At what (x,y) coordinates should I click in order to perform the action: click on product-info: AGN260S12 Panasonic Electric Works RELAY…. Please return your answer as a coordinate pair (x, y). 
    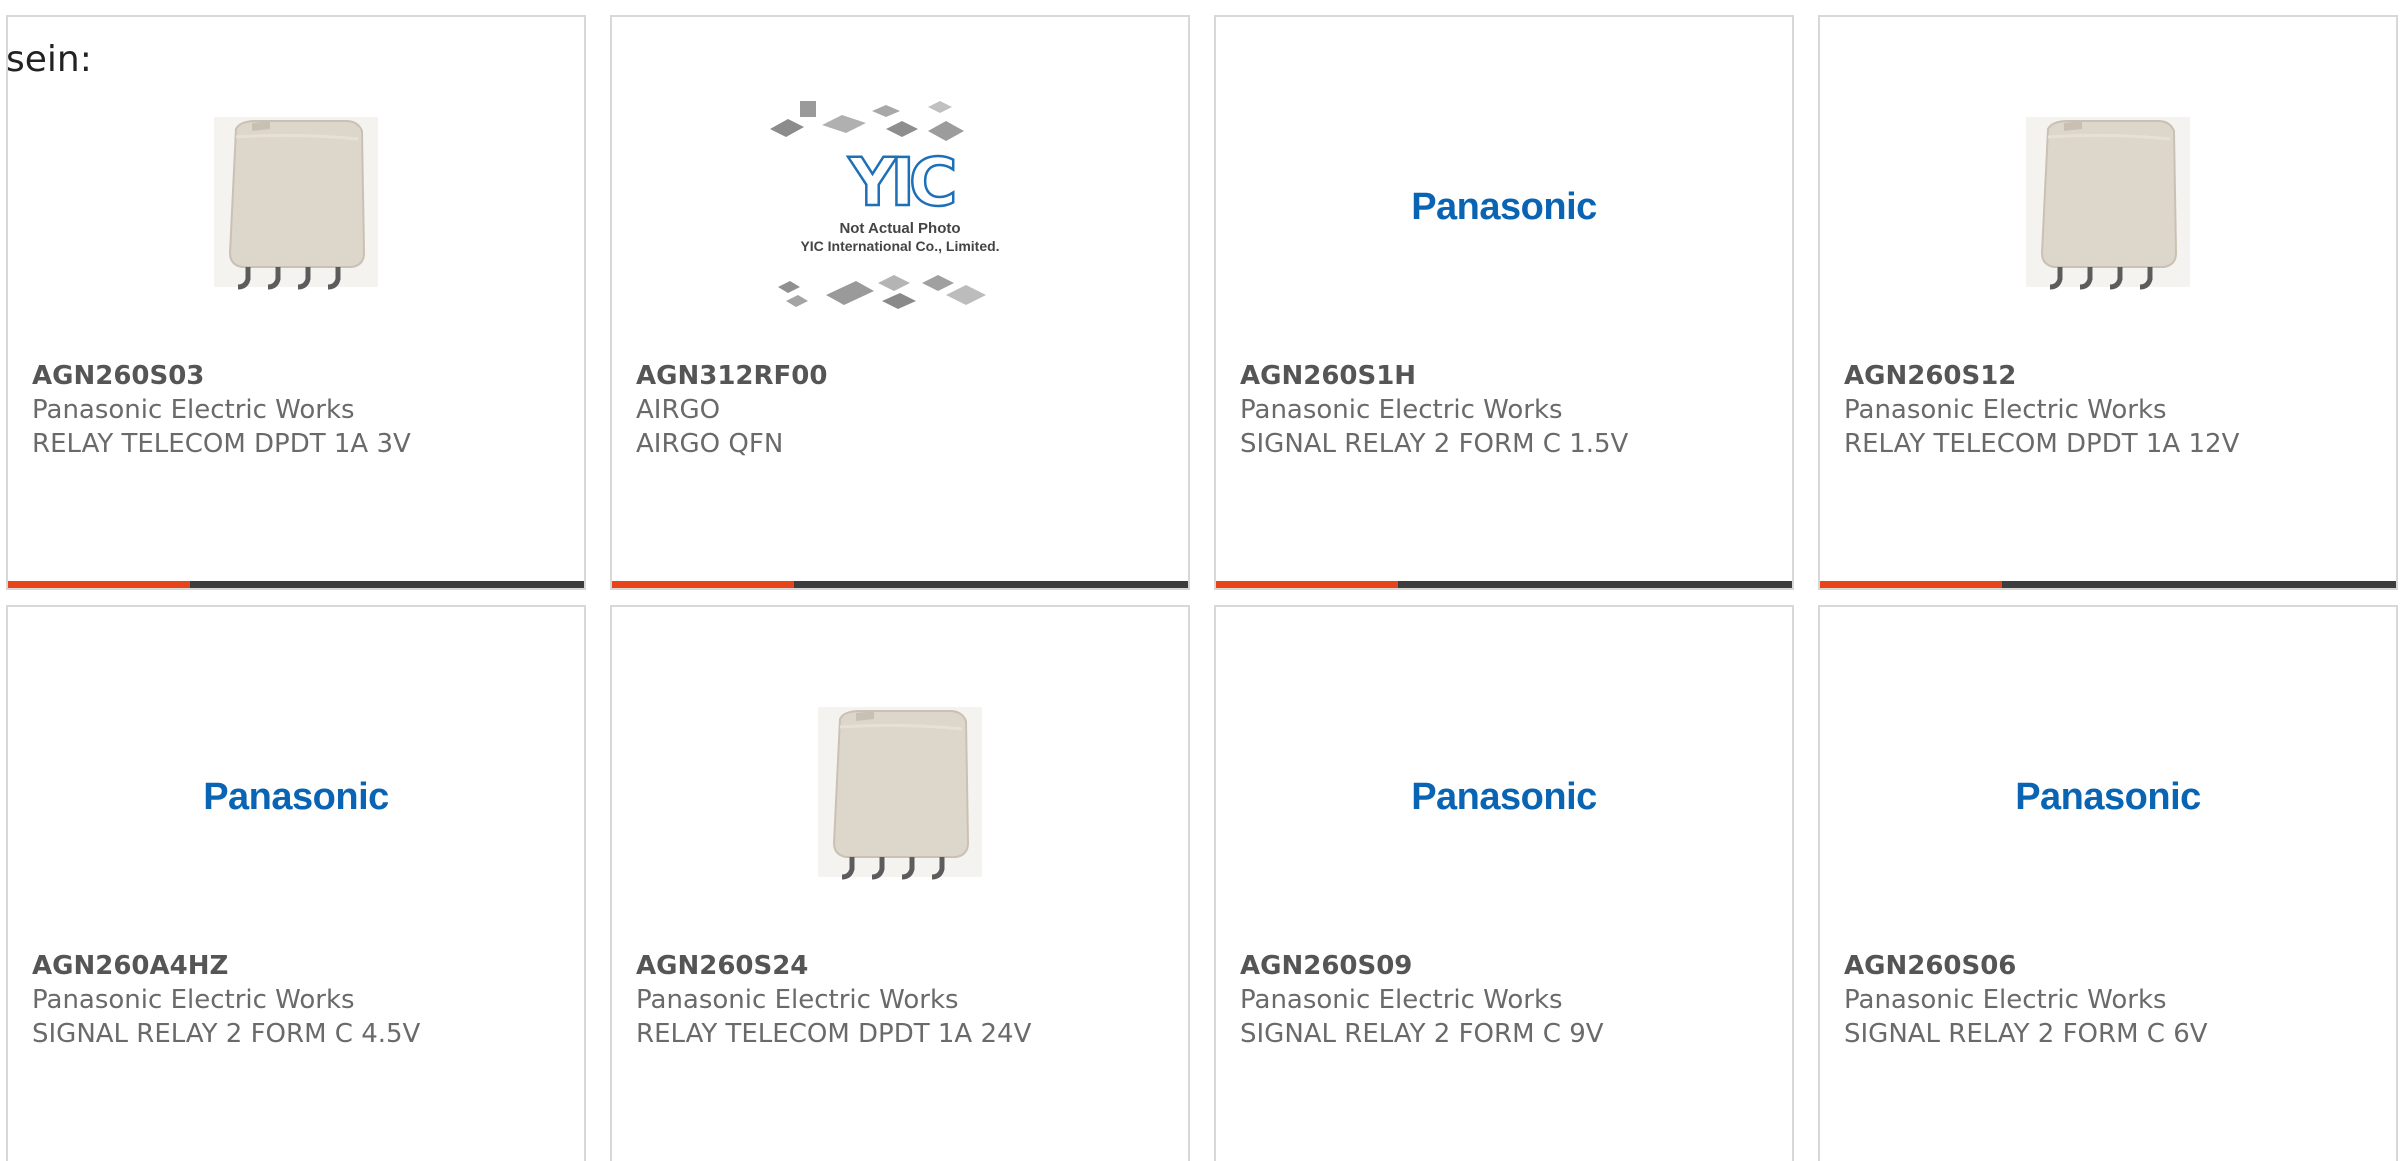
    Looking at the image, I should click on (2112, 410).